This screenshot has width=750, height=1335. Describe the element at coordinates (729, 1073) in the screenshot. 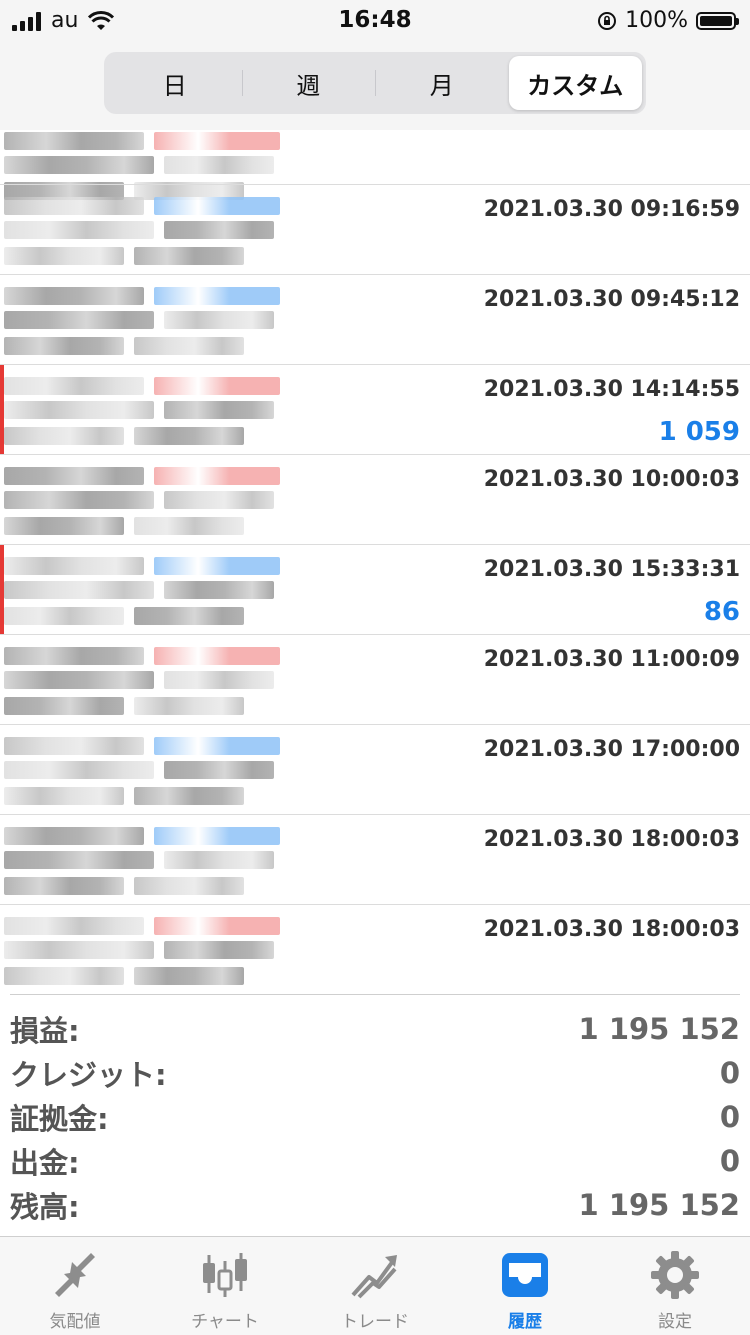

I see `credit-value: 0` at that location.